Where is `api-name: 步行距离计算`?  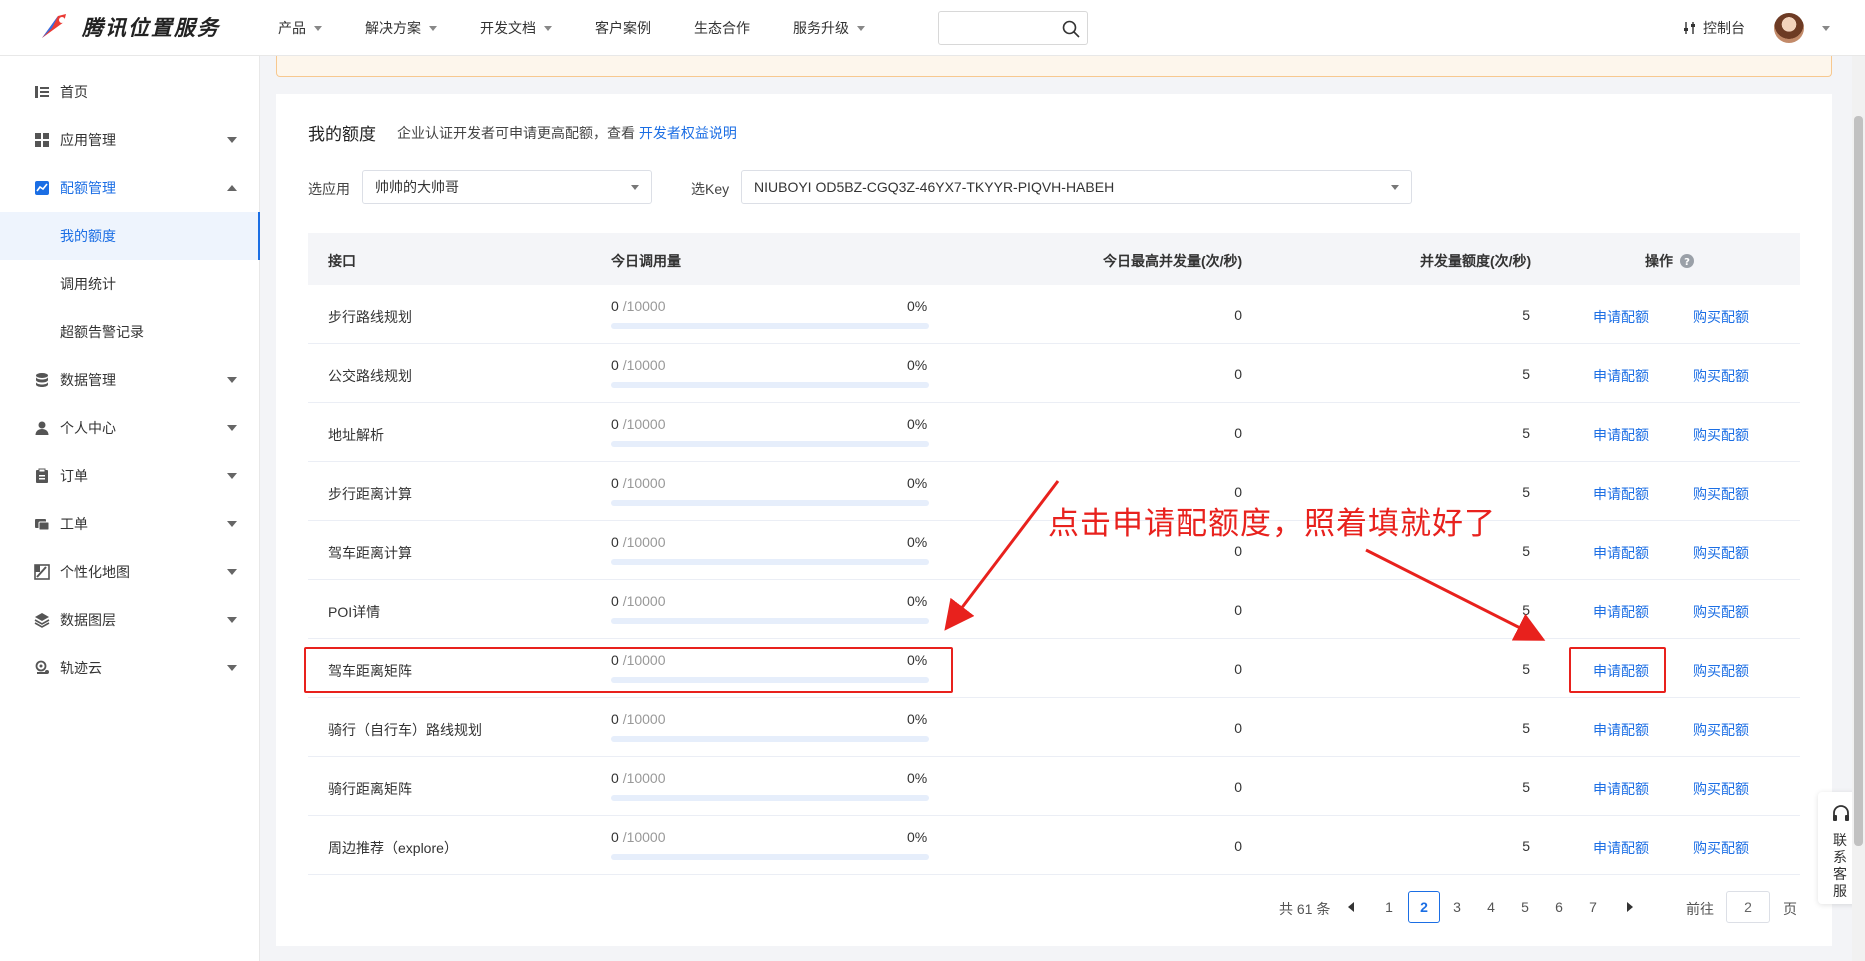 api-name: 步行距离计算 is located at coordinates (370, 494).